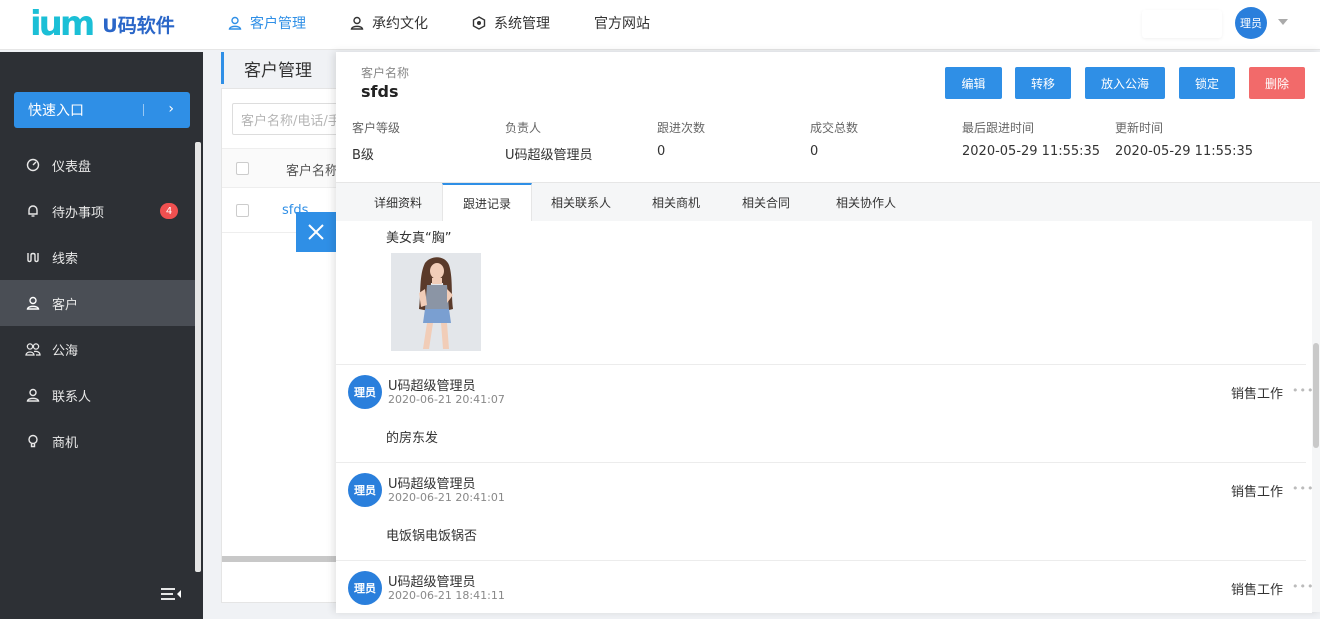 This screenshot has width=1320, height=619. What do you see at coordinates (487, 202) in the screenshot?
I see `tab-followup-records: 跟进记录` at bounding box center [487, 202].